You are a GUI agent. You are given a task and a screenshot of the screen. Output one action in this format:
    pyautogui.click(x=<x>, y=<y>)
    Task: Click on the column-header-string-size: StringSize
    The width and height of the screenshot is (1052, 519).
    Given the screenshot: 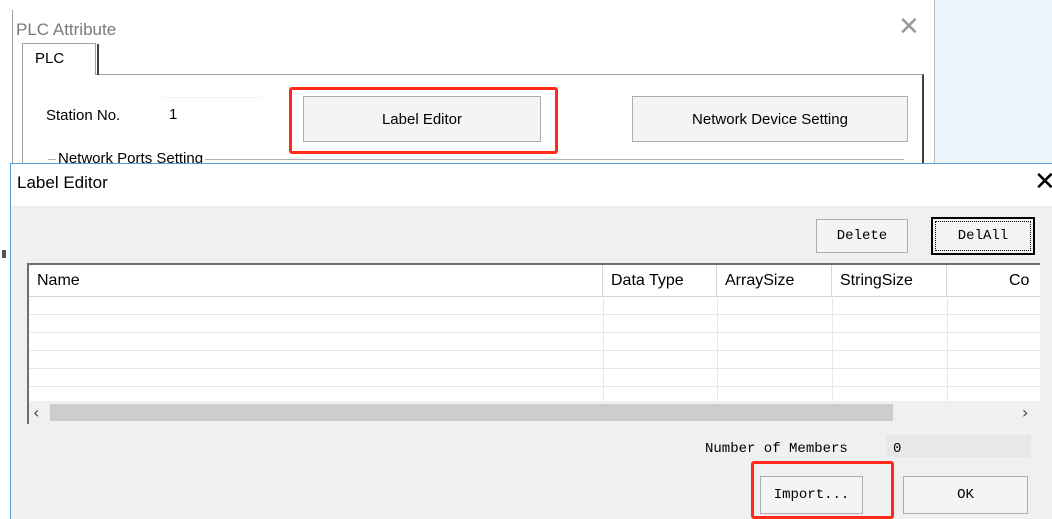 What is the action you would take?
    pyautogui.click(x=889, y=281)
    